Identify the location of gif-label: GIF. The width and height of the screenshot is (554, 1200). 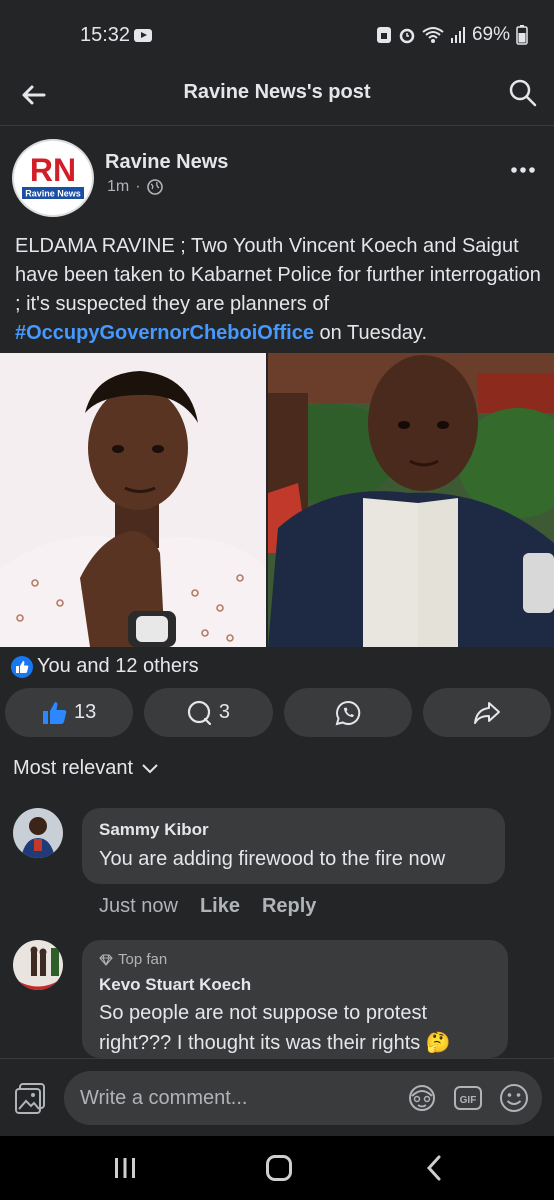
(468, 1100).